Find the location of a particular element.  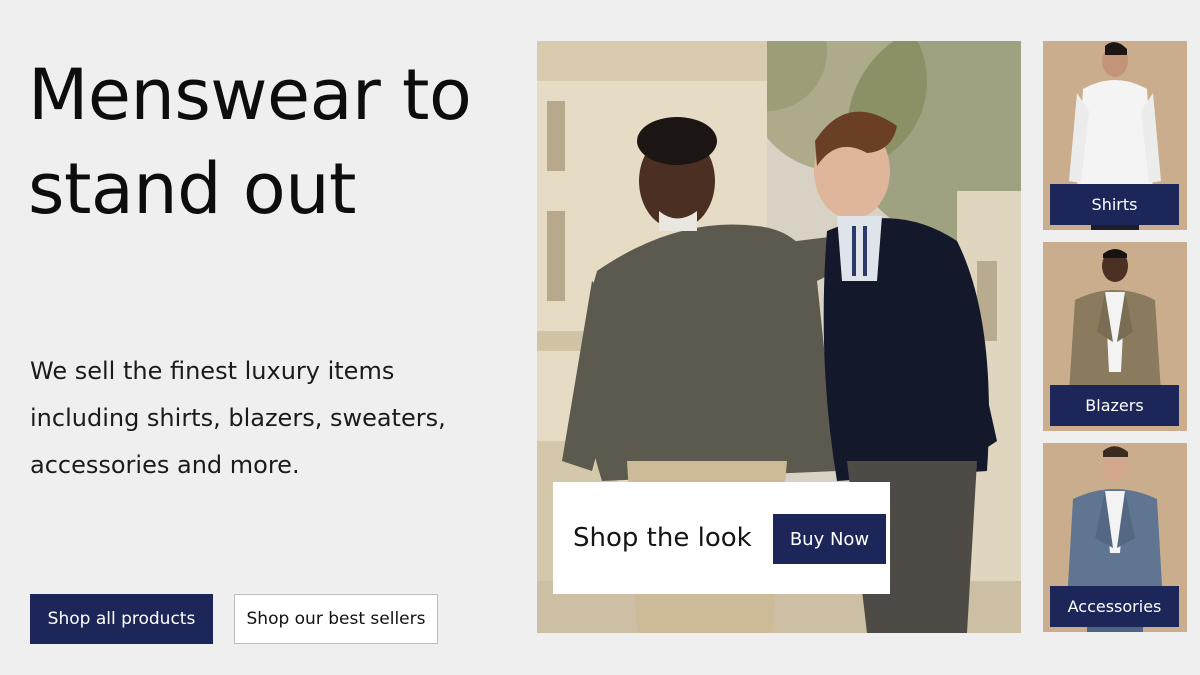

category-label-blazers: Blazers is located at coordinates (1114, 405).